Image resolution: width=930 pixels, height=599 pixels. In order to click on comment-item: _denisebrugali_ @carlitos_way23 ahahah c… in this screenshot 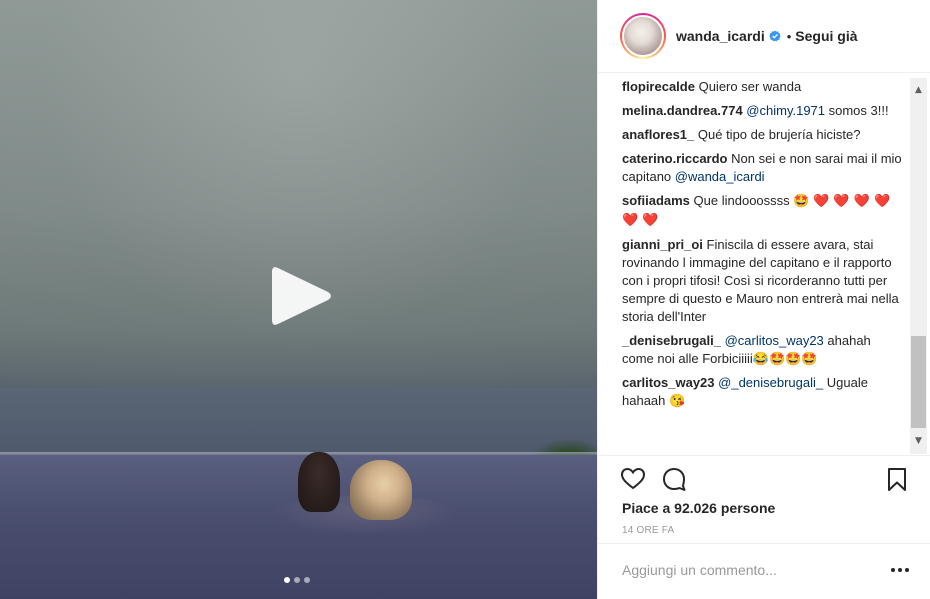, I will do `click(762, 350)`.